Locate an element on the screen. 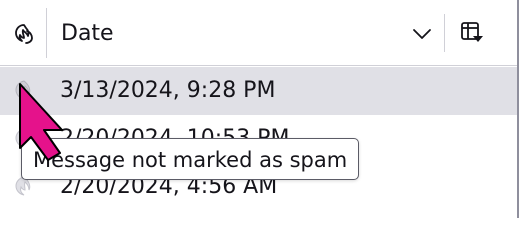 The width and height of the screenshot is (522, 240). junk-status-tooltip: Message not marked as spam is located at coordinates (190, 159).